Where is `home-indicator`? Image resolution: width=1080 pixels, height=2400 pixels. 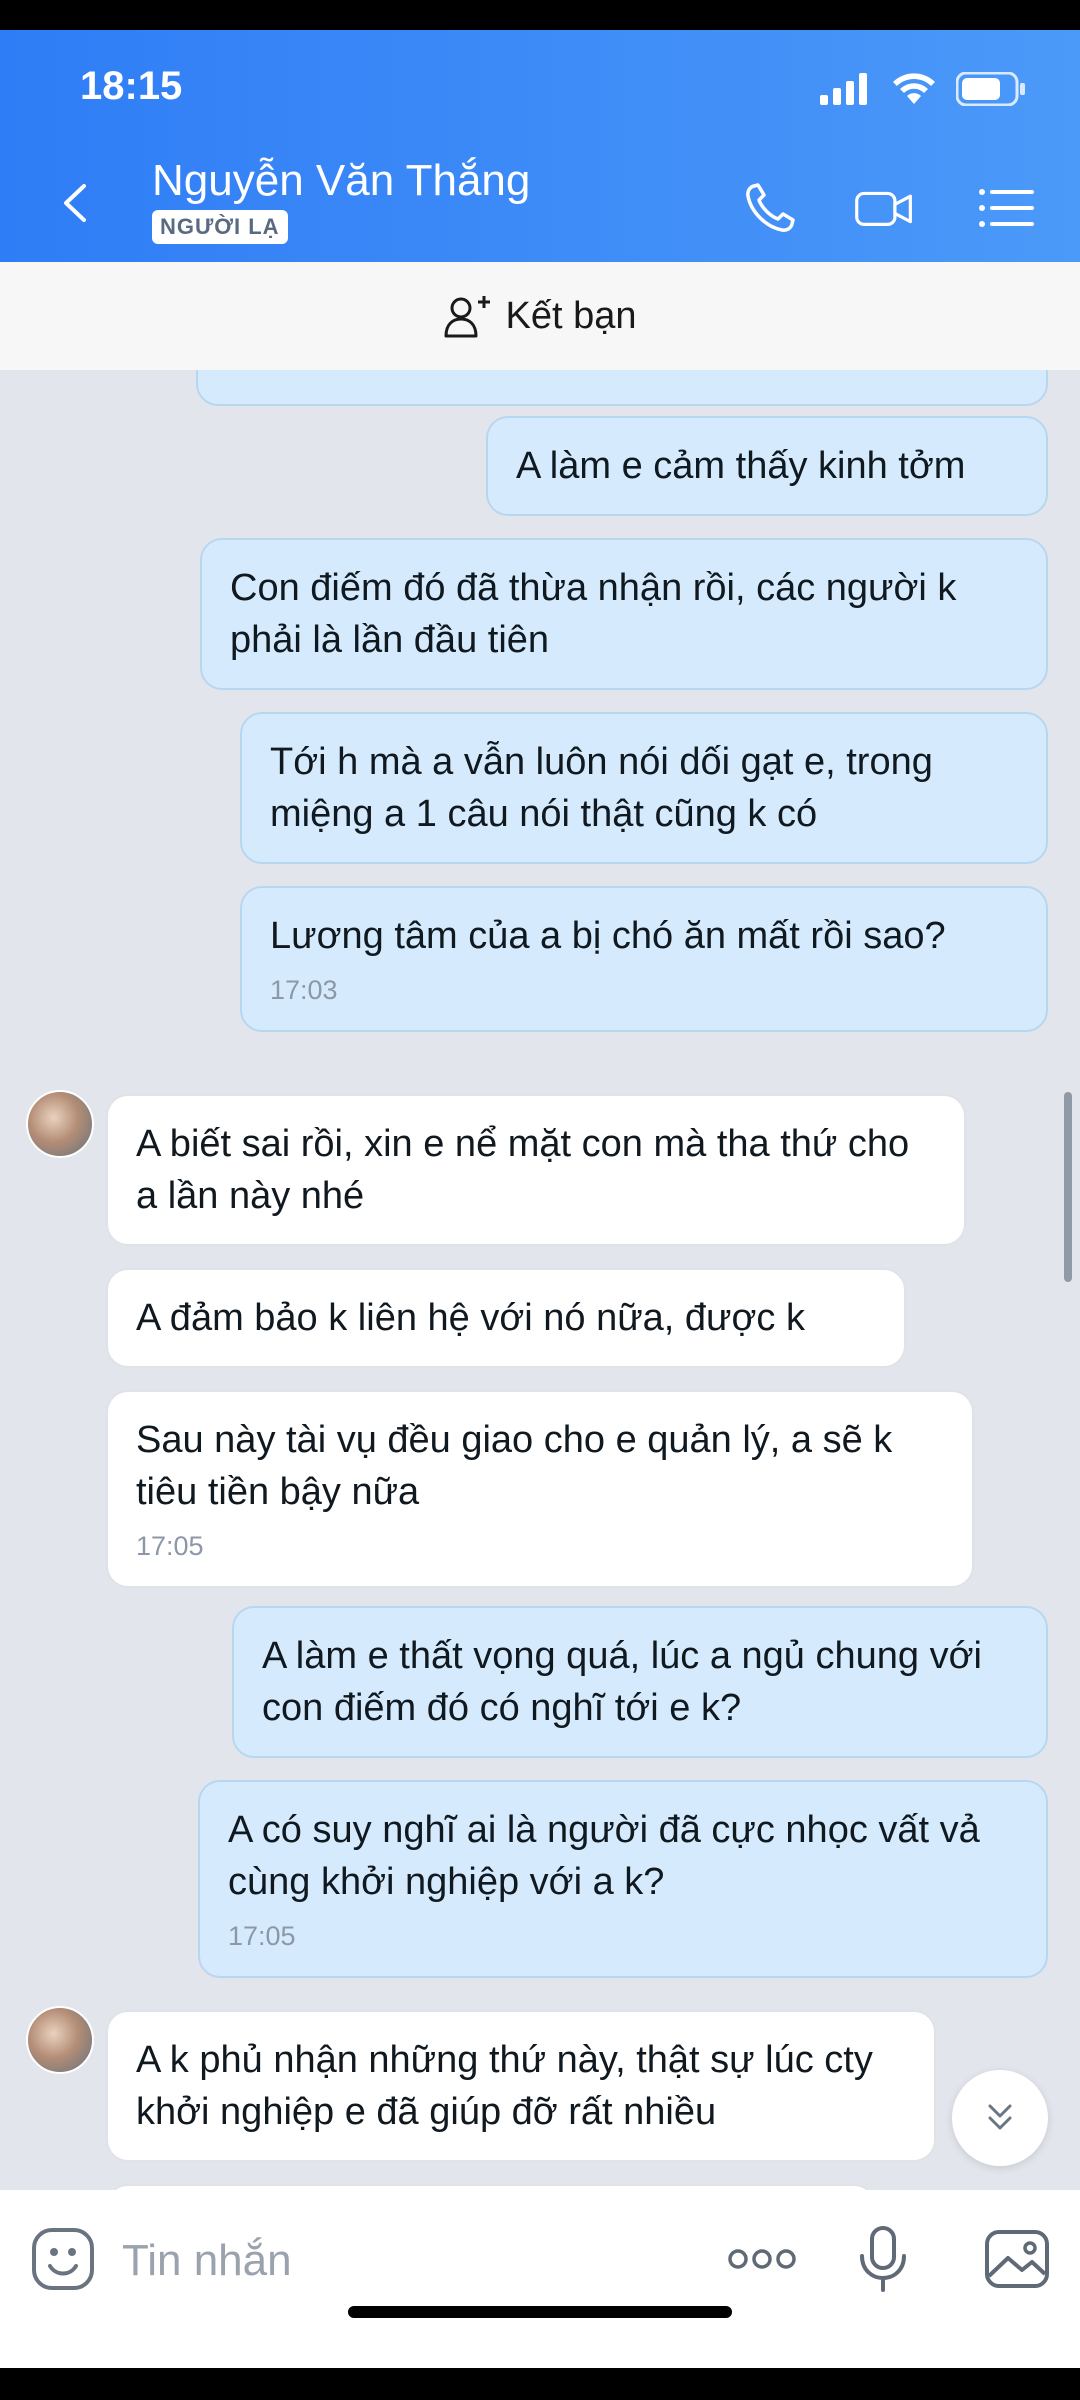
home-indicator is located at coordinates (540, 2312).